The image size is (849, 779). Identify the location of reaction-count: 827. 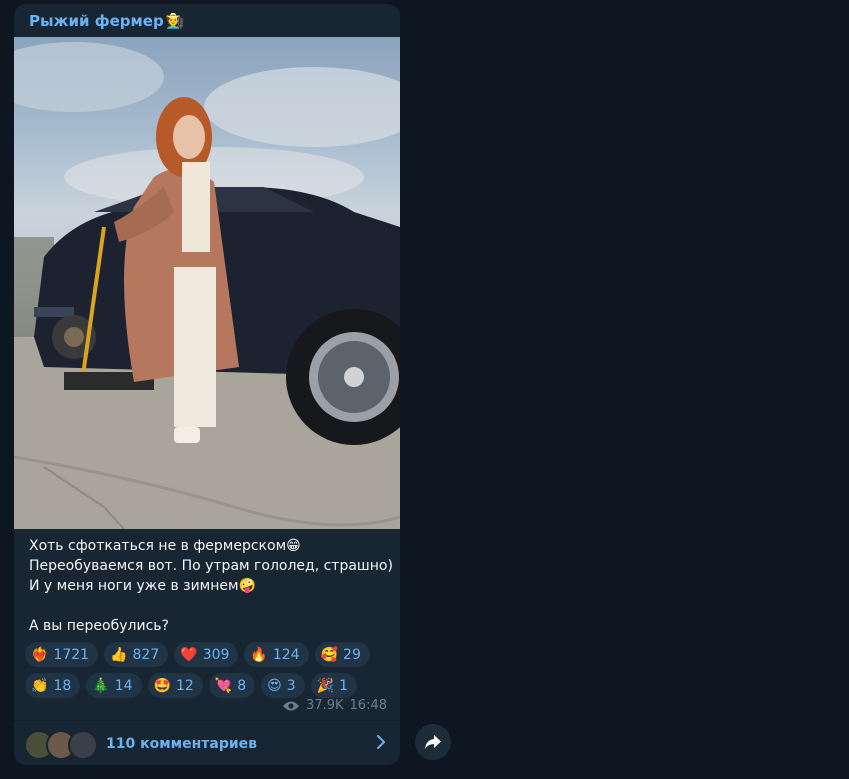
(146, 654).